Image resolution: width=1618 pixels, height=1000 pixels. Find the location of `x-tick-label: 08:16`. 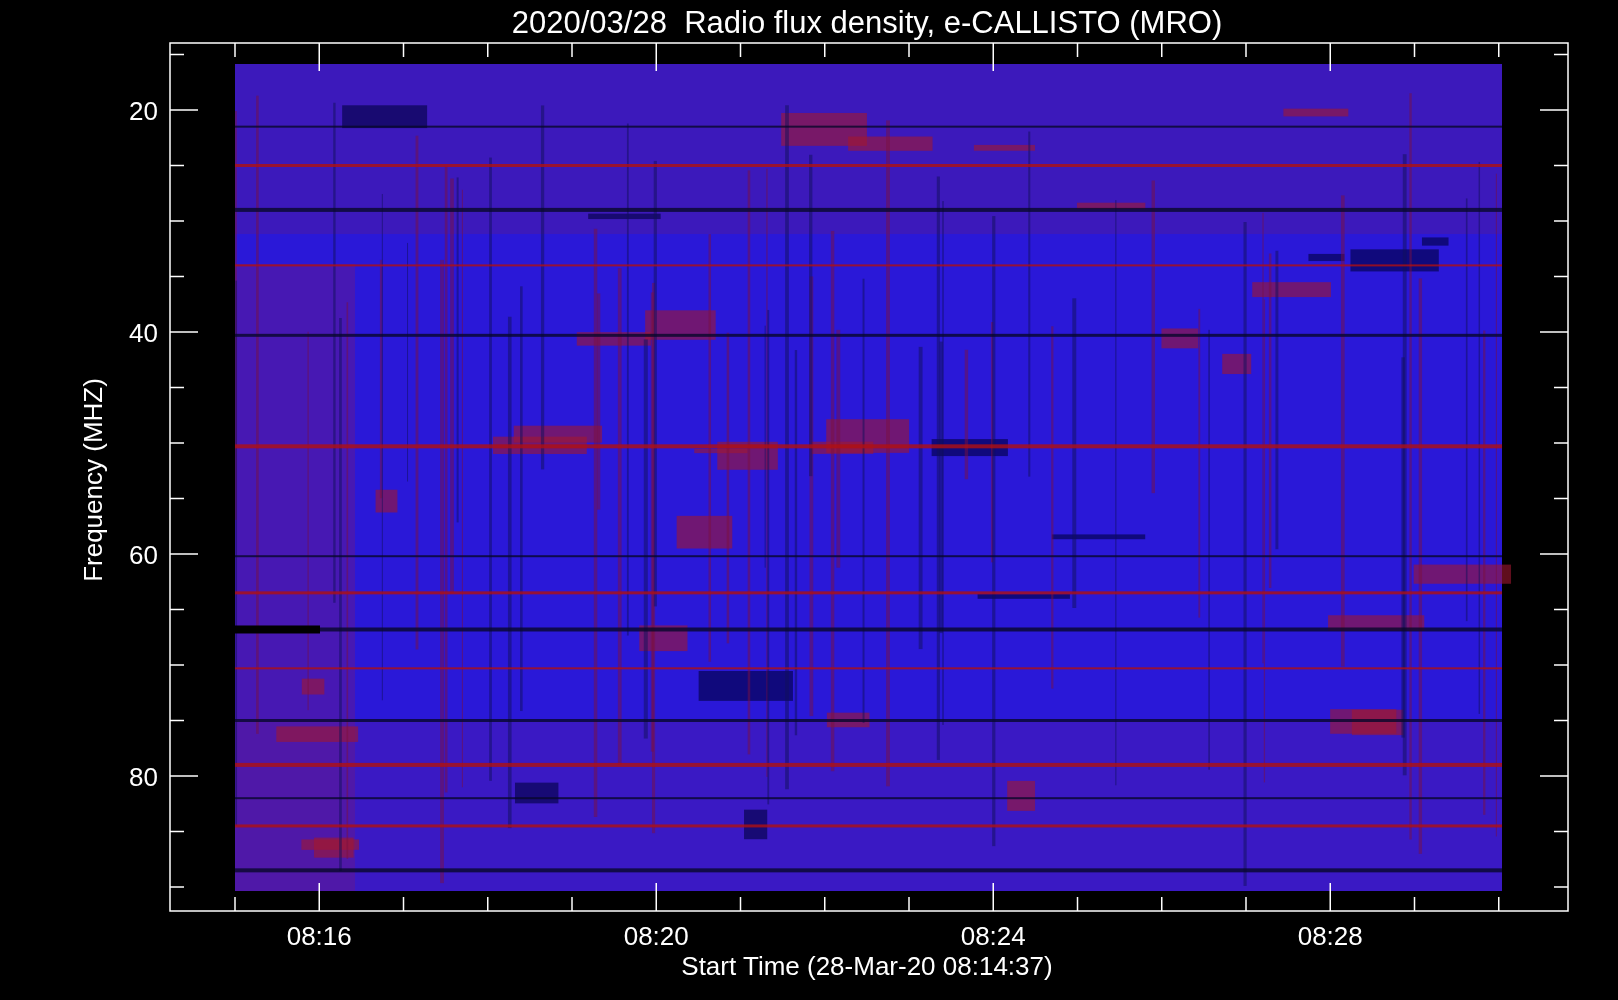

x-tick-label: 08:16 is located at coordinates (319, 936).